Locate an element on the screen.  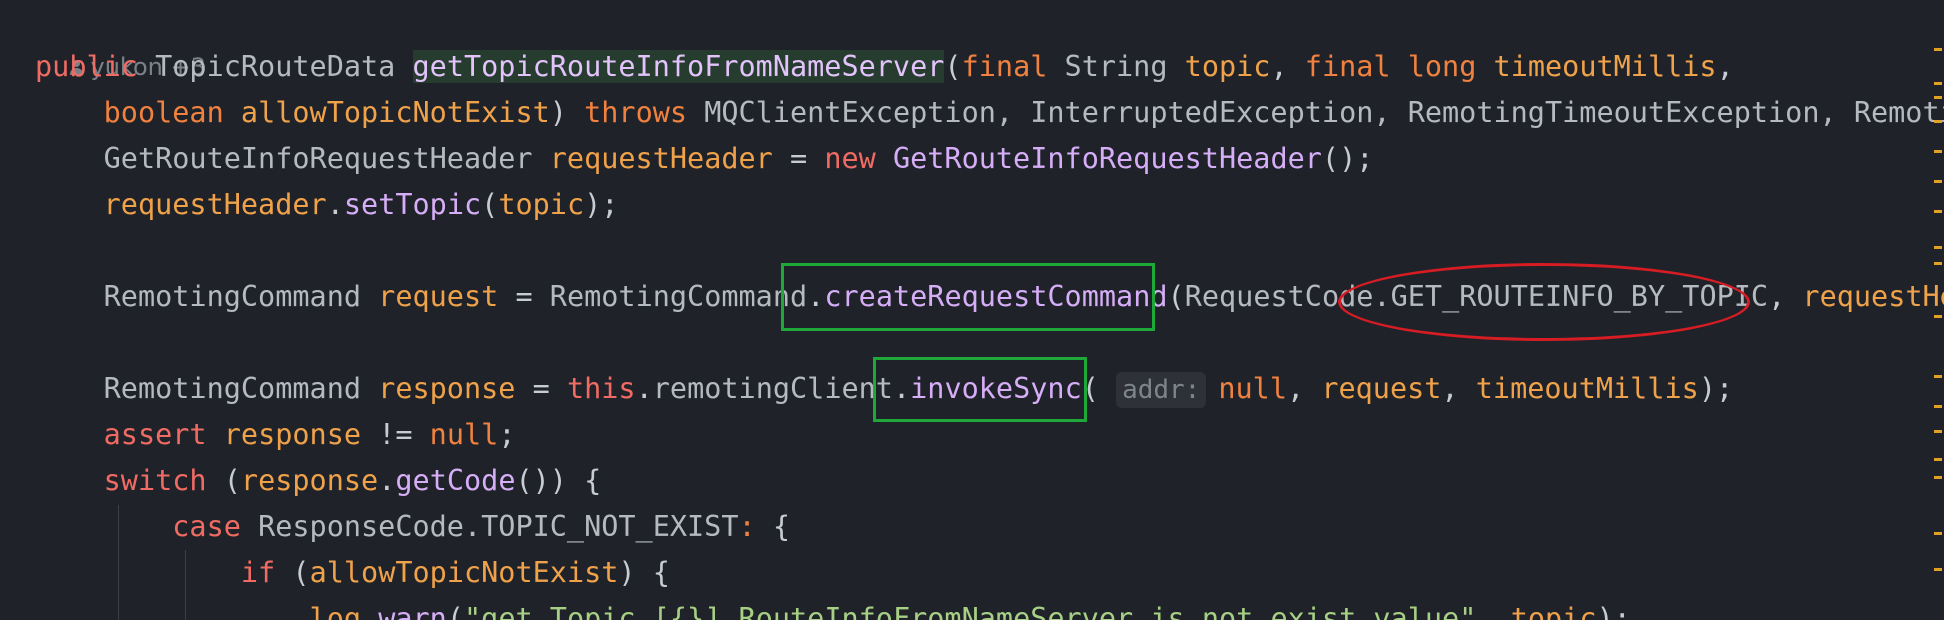
code-line: case ResponseCode.TOPIC_NOT_EXIST: { is located at coordinates (989, 527).